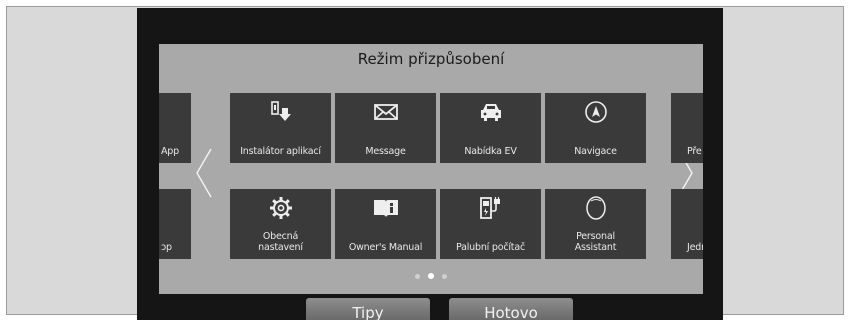 This screenshot has height=320, width=851. Describe the element at coordinates (595, 208) in the screenshot. I see `assistant-icon` at that location.